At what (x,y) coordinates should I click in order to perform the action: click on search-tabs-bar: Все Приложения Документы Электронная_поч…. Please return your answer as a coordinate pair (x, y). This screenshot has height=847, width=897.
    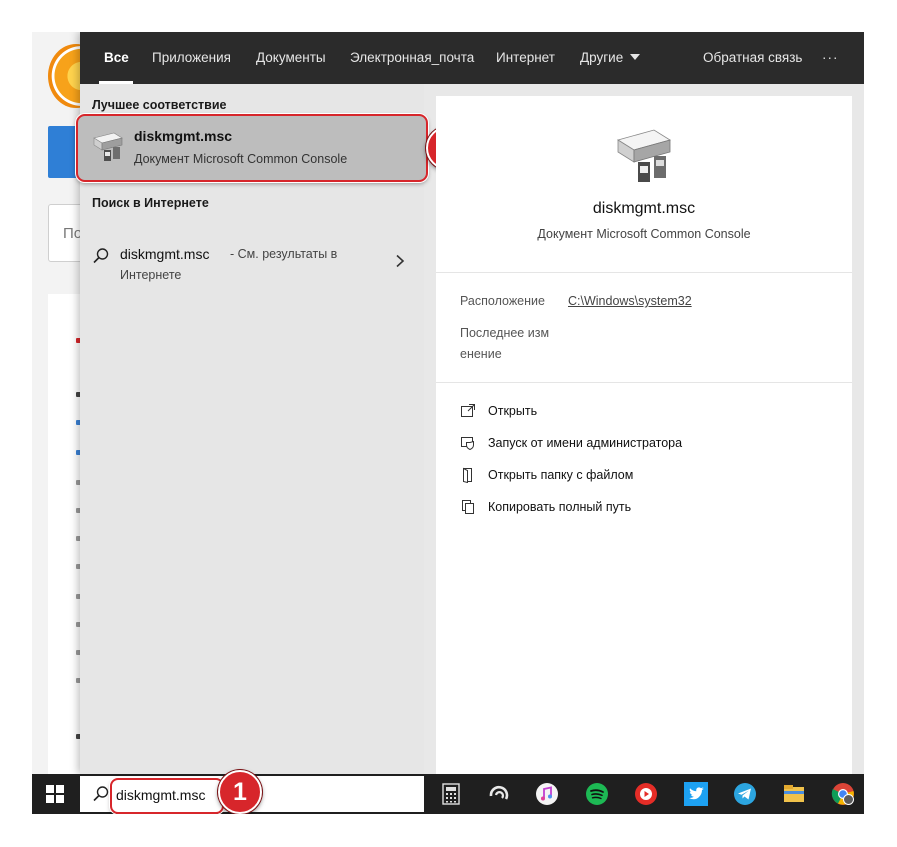
    Looking at the image, I should click on (472, 58).